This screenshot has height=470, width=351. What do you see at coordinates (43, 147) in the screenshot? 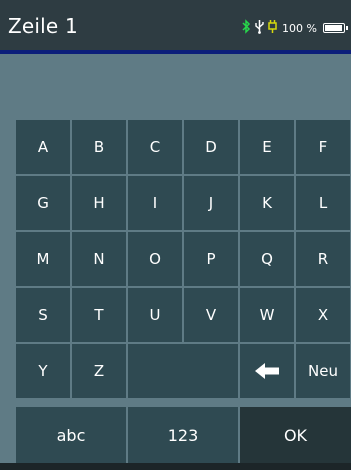
I see `key-a: A` at bounding box center [43, 147].